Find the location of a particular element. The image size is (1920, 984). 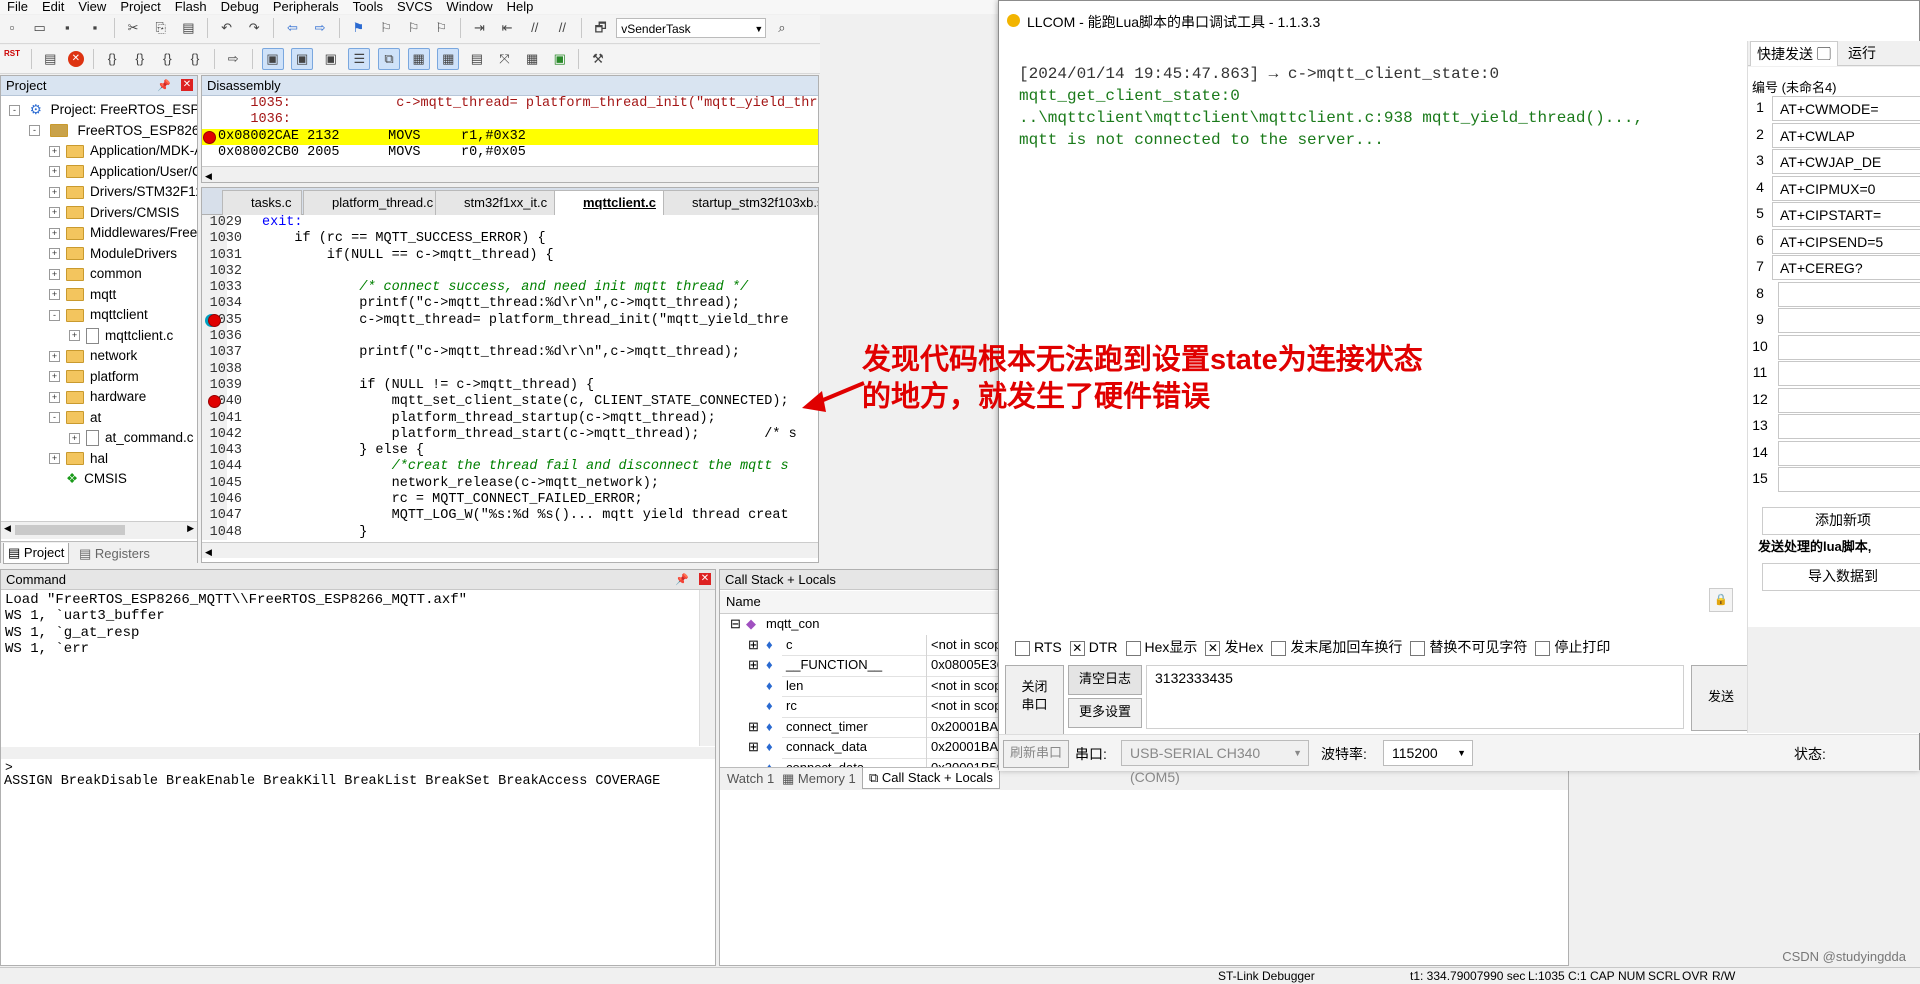

quick-send-item: 11 is located at coordinates (1834, 373).